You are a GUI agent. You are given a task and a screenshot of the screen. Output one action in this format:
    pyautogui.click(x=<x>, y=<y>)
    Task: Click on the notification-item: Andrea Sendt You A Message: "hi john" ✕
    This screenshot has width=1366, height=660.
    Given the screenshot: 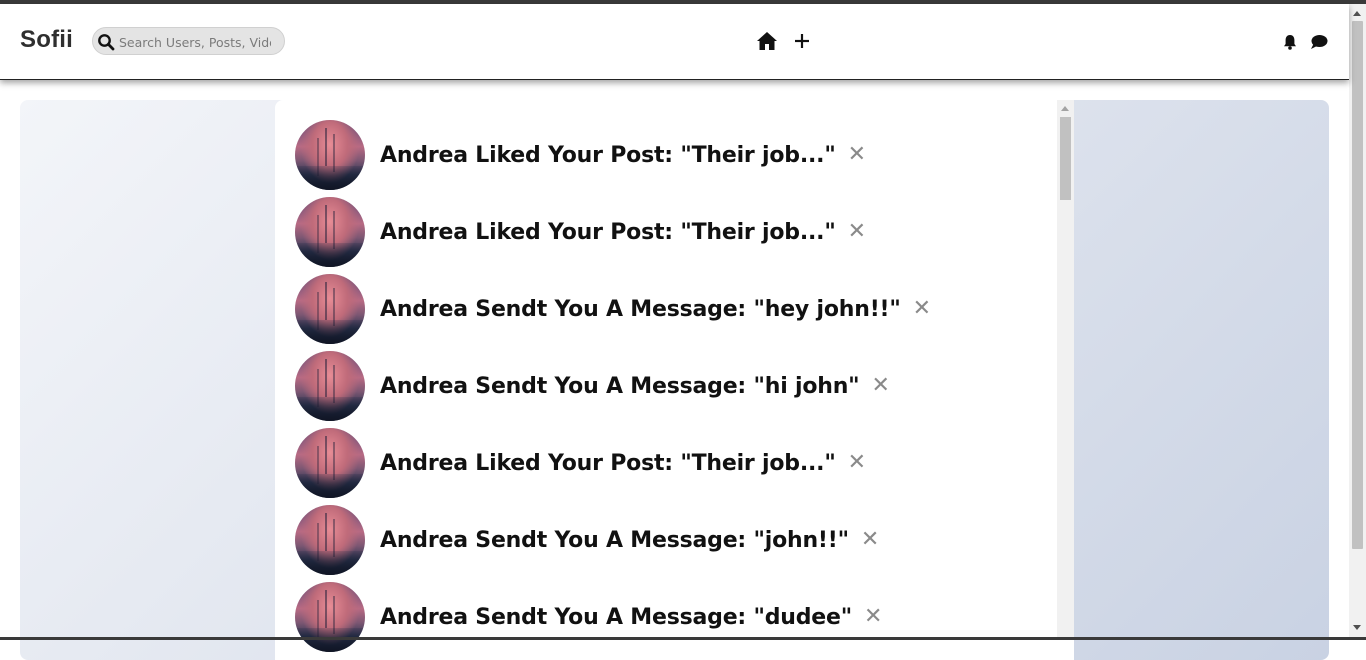 What is the action you would take?
    pyautogui.click(x=592, y=386)
    